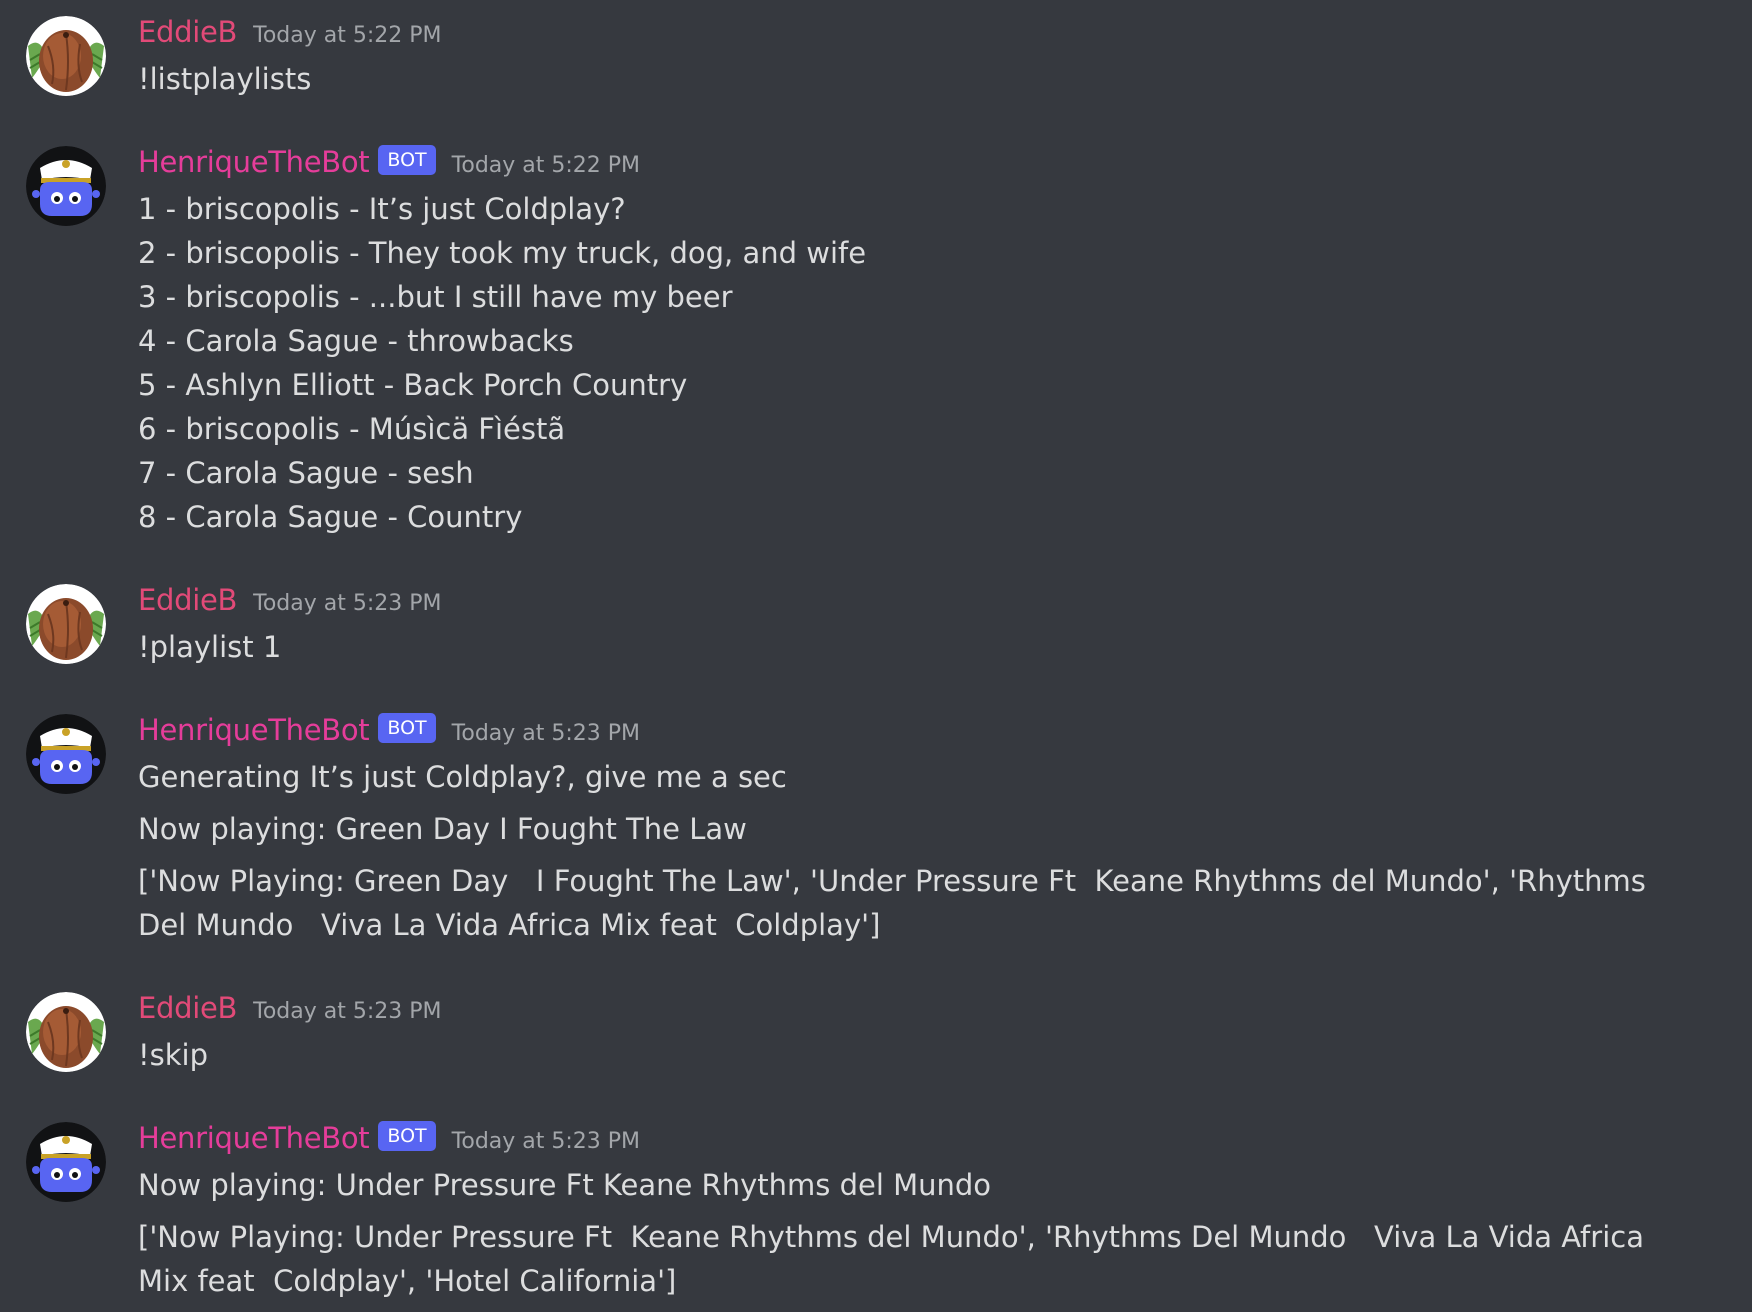 The height and width of the screenshot is (1312, 1752). I want to click on playlist-list-item: 8 - Carola Sague - Country, so click(330, 517).